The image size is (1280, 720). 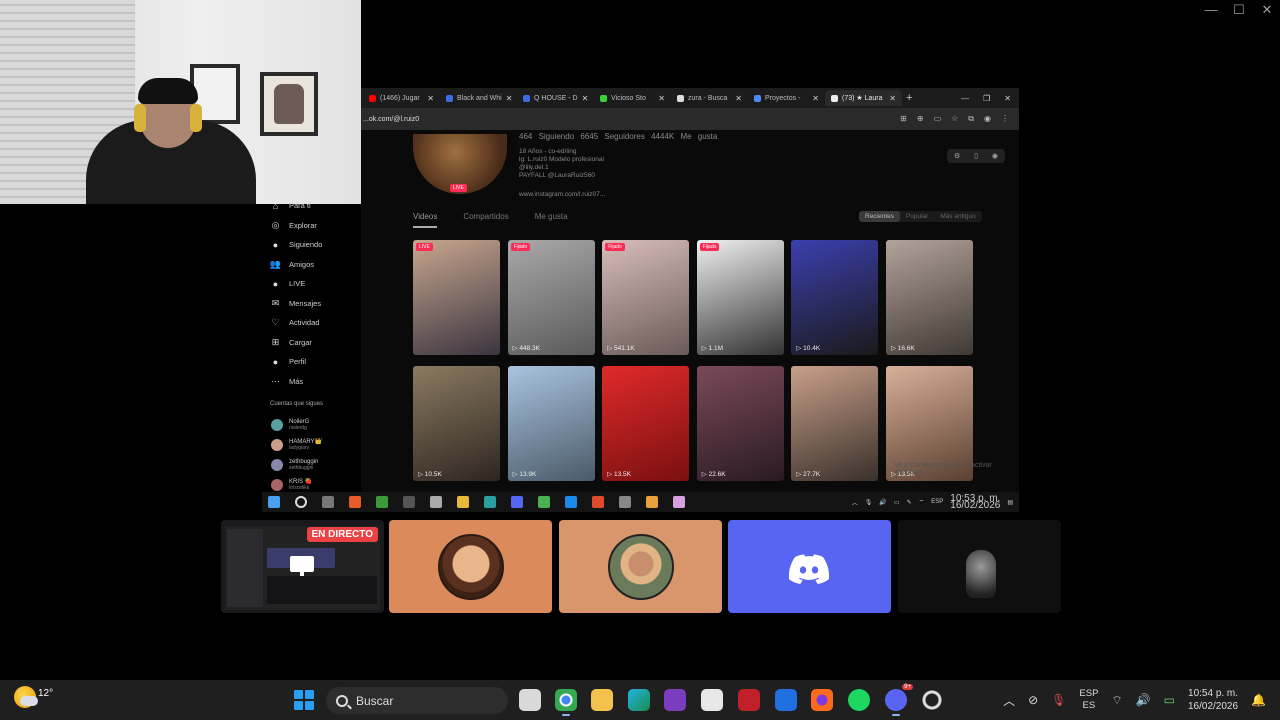 I want to click on video-thumbnail: ▷ 22.6K, so click(x=740, y=423).